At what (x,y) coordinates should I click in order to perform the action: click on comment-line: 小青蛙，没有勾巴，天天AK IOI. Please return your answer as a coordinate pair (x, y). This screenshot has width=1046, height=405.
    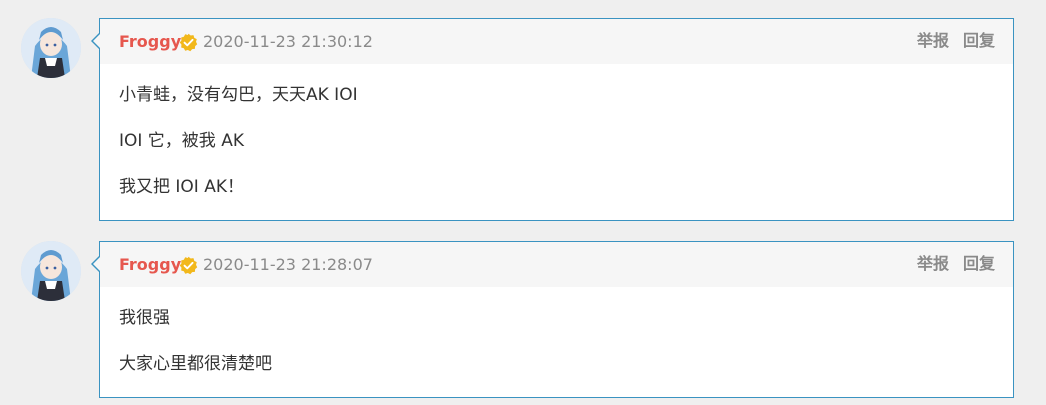
    Looking at the image, I should click on (238, 95).